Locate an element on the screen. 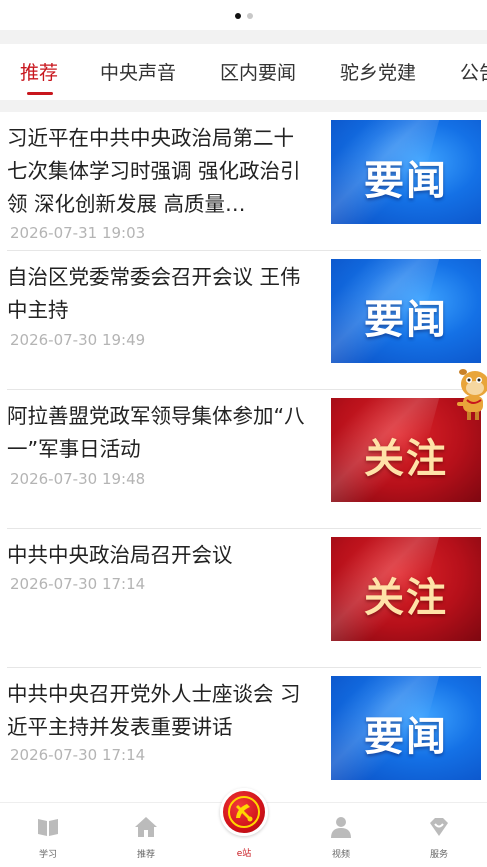  camel-mascot-icon is located at coordinates (468, 393).